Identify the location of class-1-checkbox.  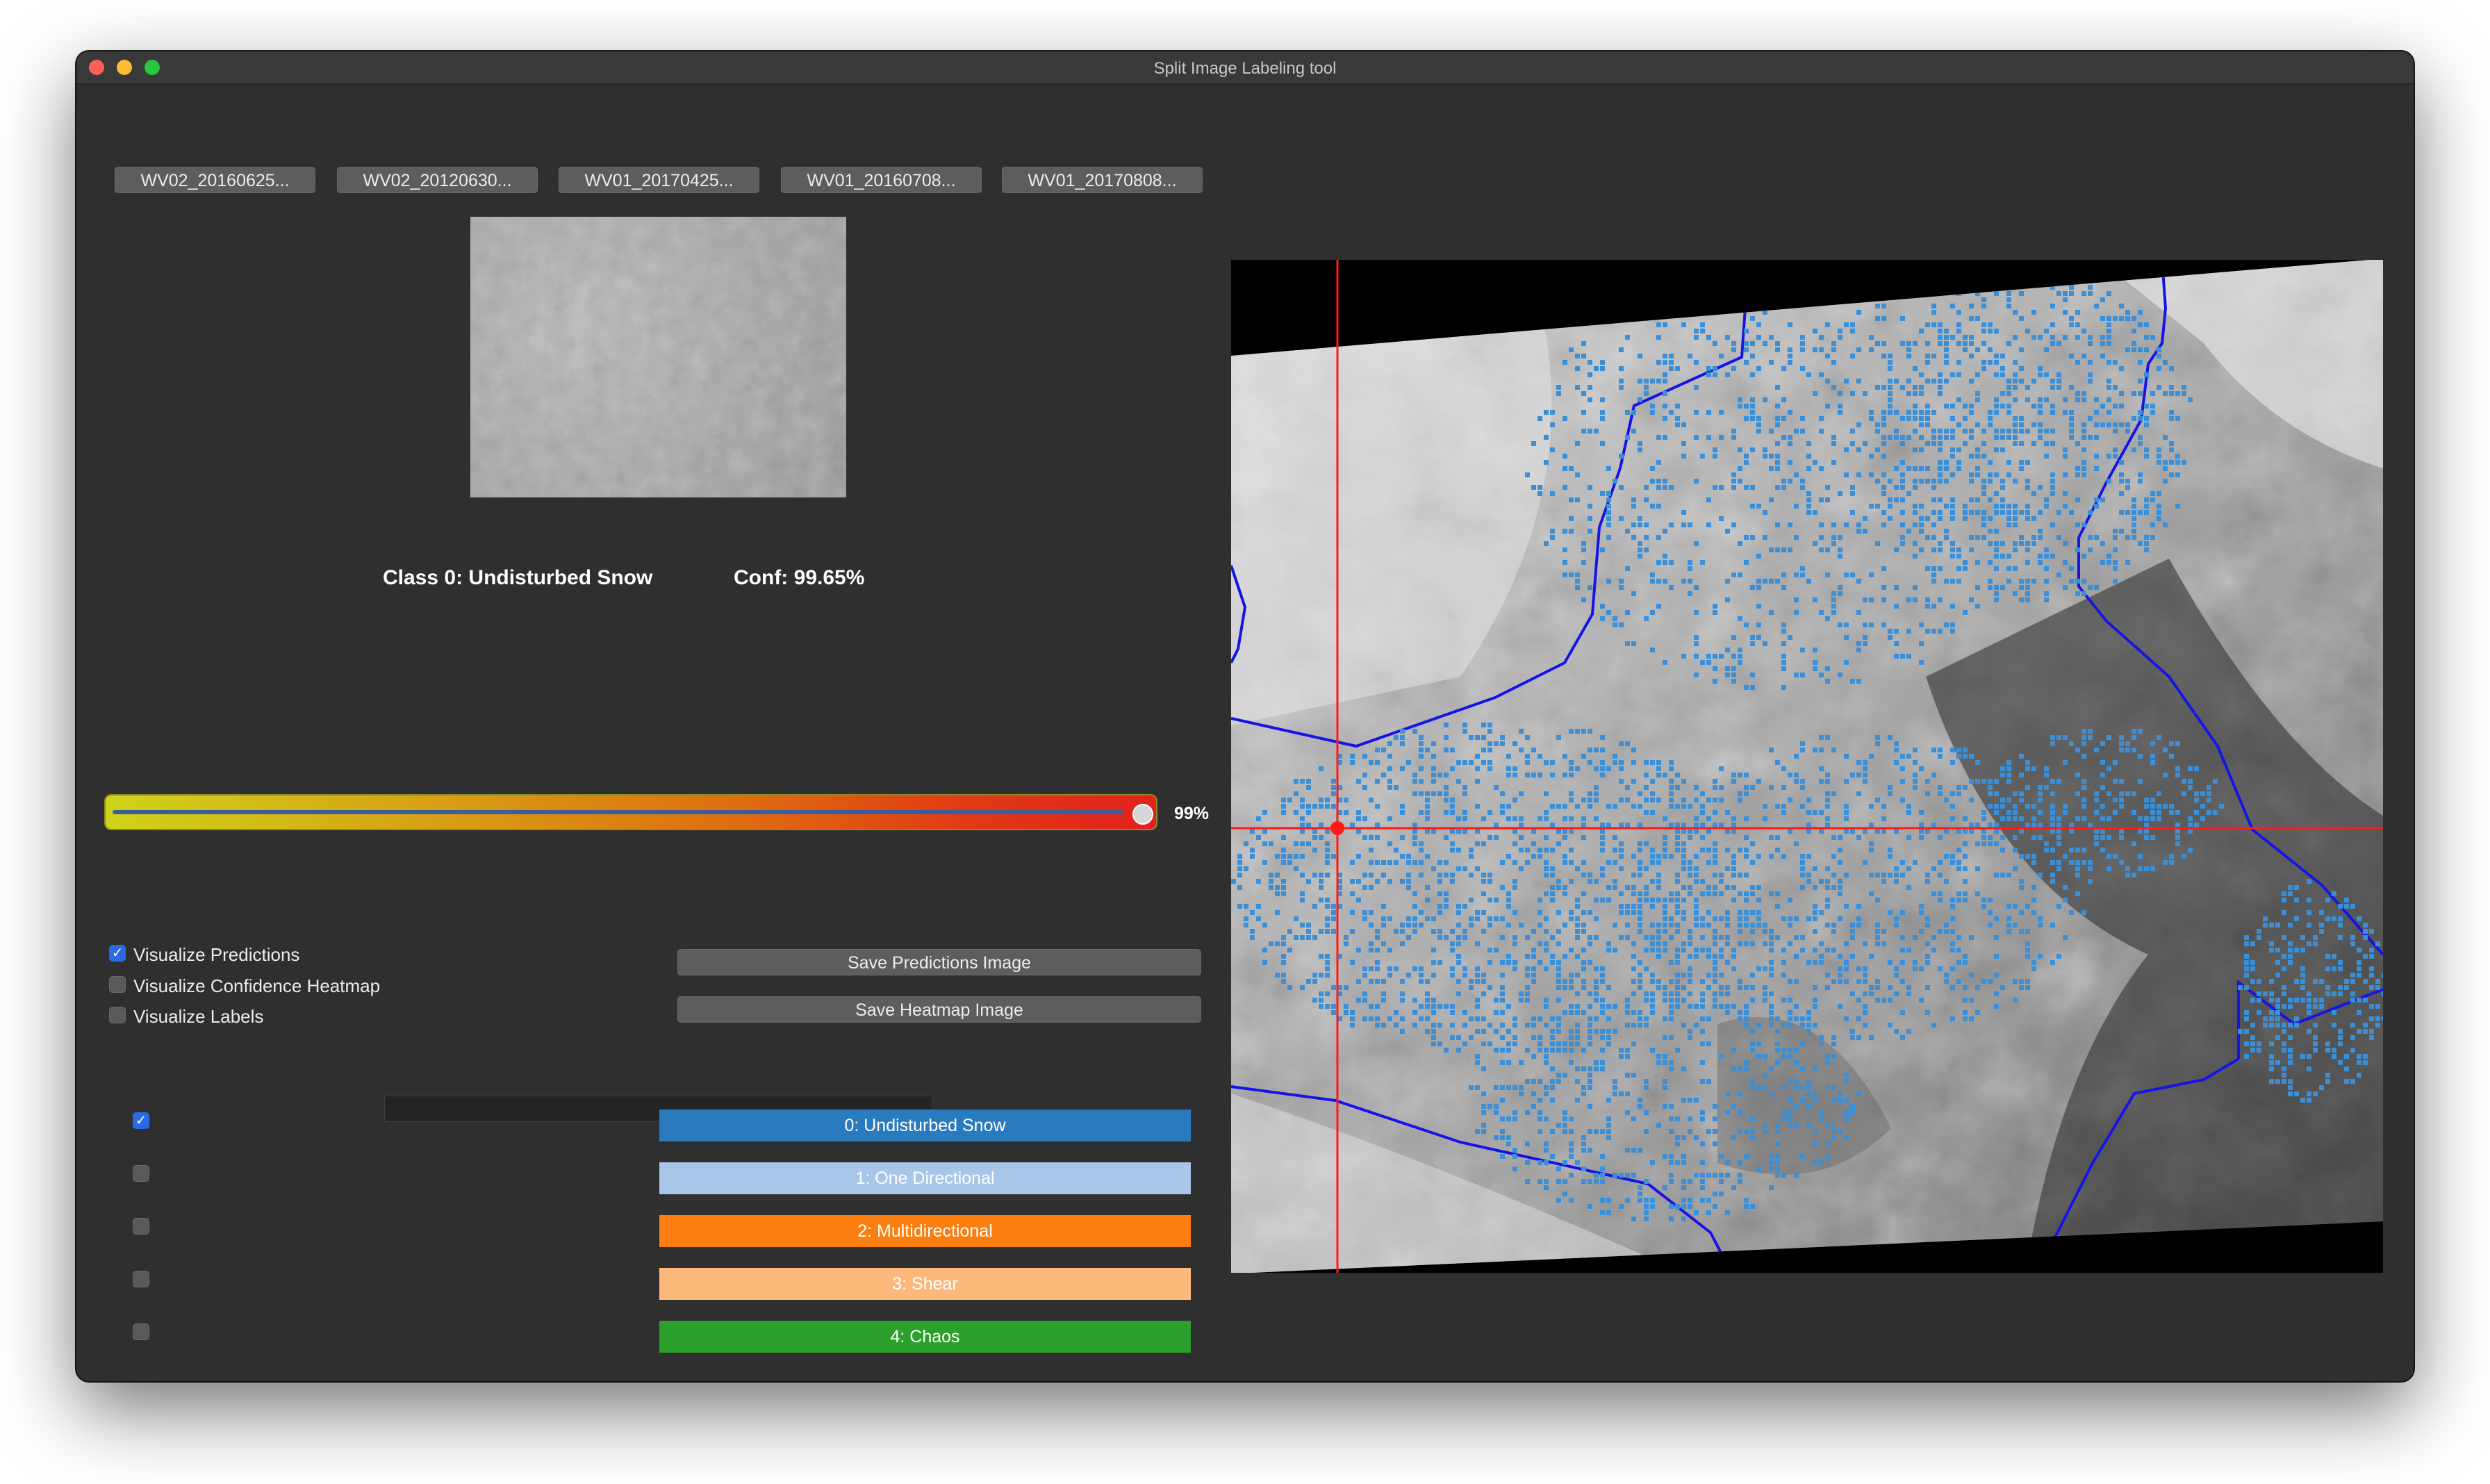
(141, 1173).